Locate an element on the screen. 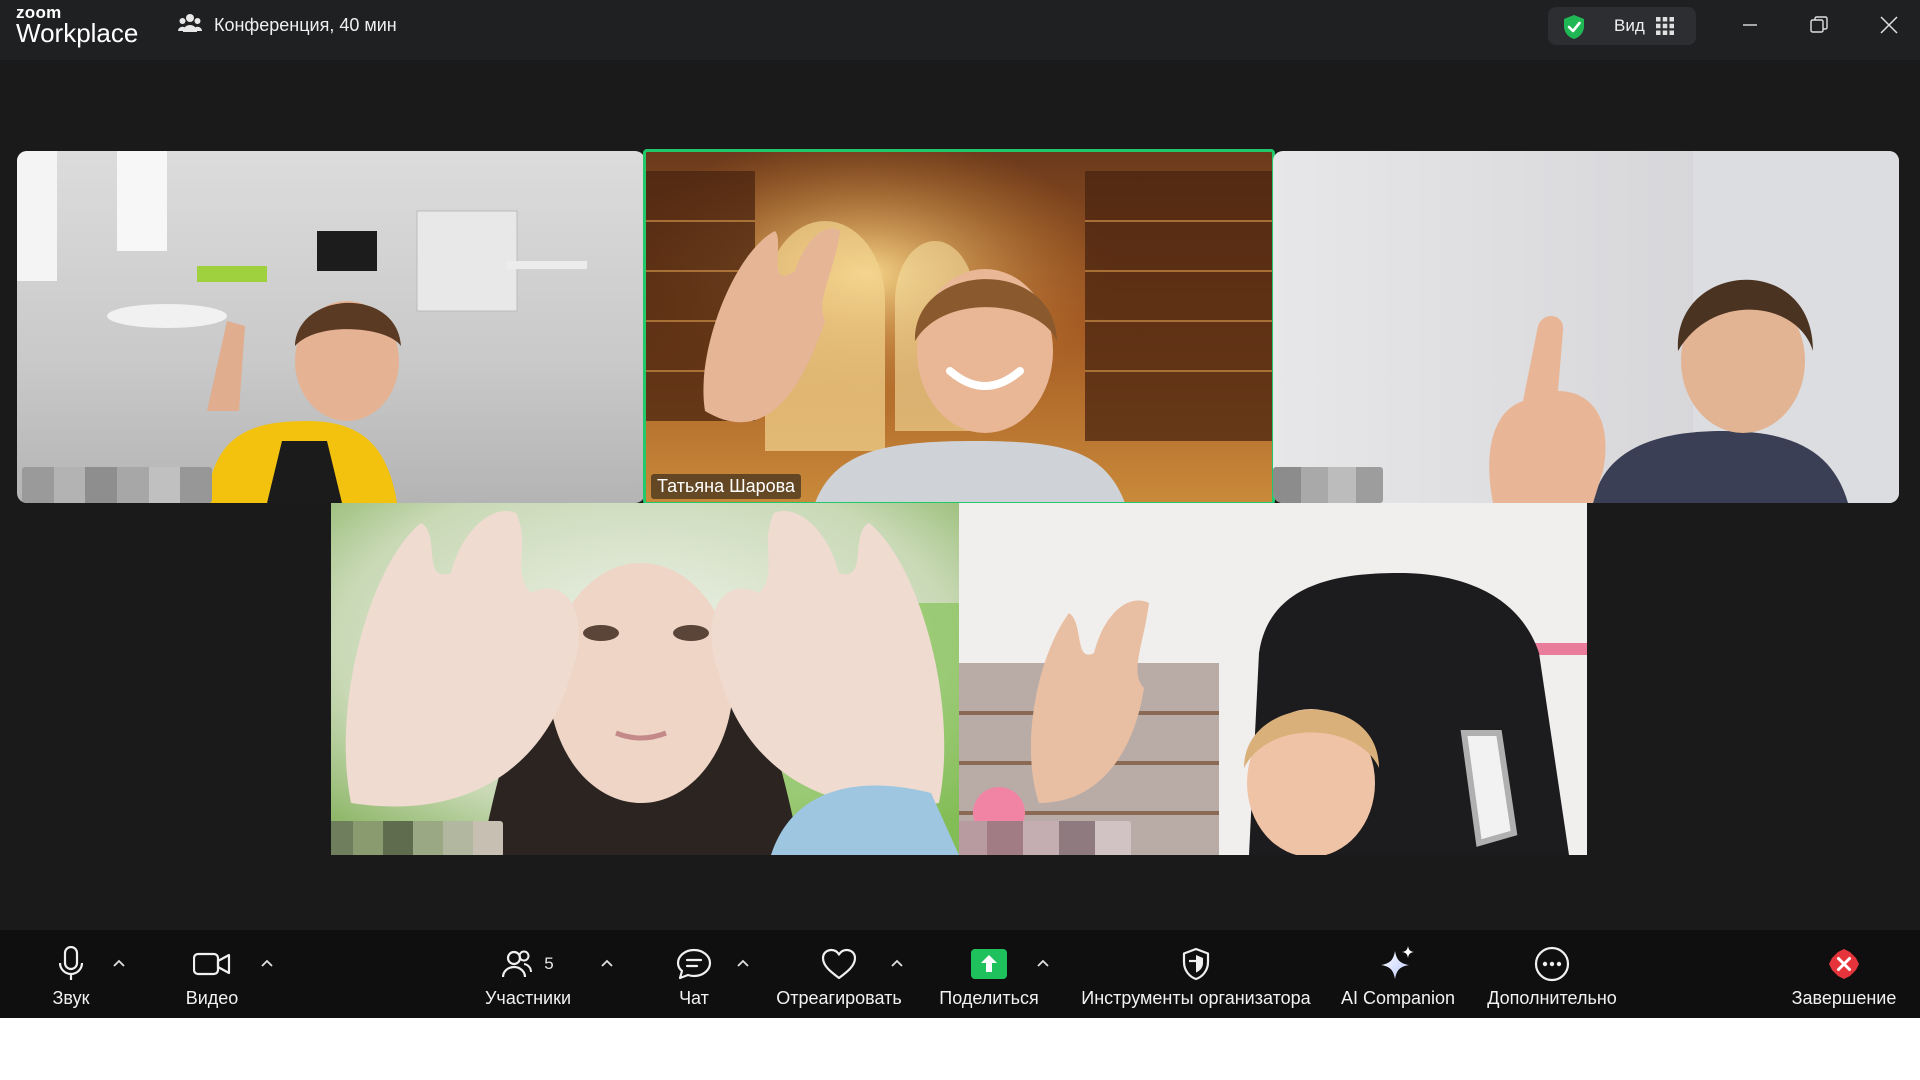 Image resolution: width=1920 pixels, height=1080 pixels. audio-options-caret is located at coordinates (119, 963).